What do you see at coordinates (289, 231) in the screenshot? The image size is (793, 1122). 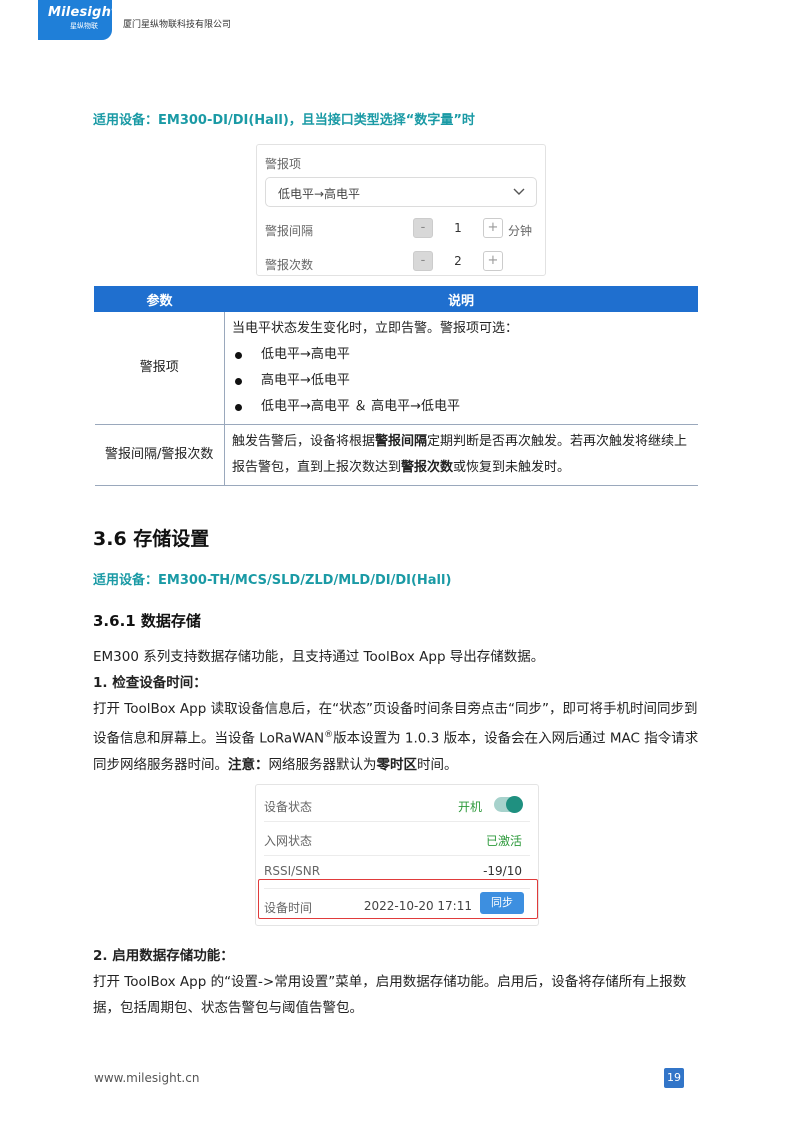 I see `alarm-interval-label: 警报间隔` at bounding box center [289, 231].